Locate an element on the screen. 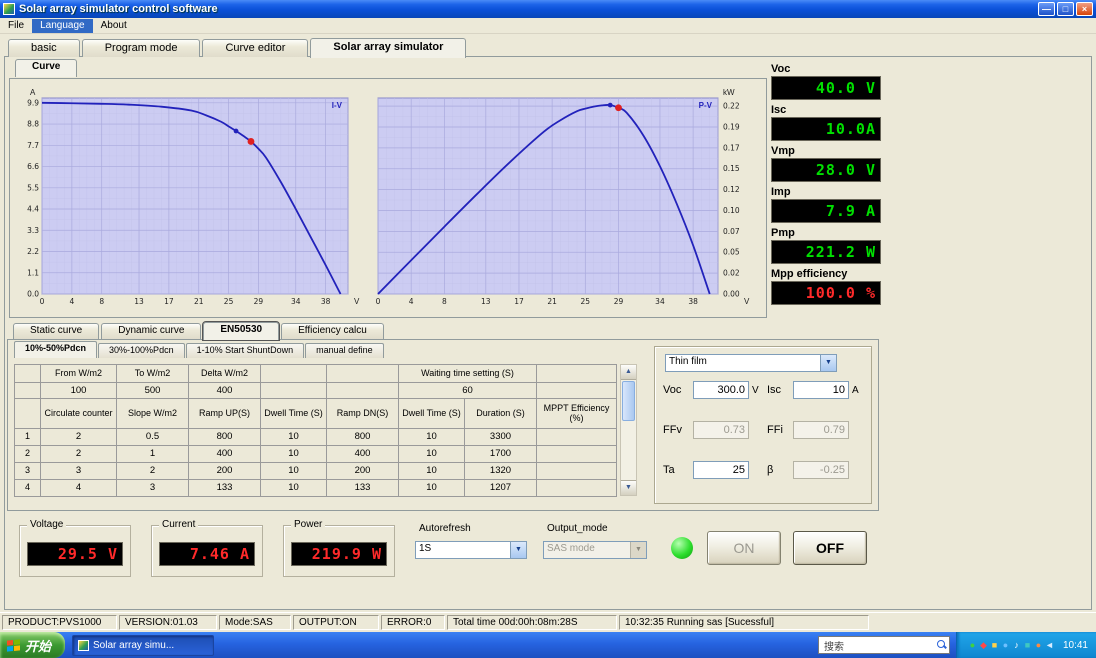 This screenshot has width=1096, height=658. table-cell: 100 is located at coordinates (79, 391).